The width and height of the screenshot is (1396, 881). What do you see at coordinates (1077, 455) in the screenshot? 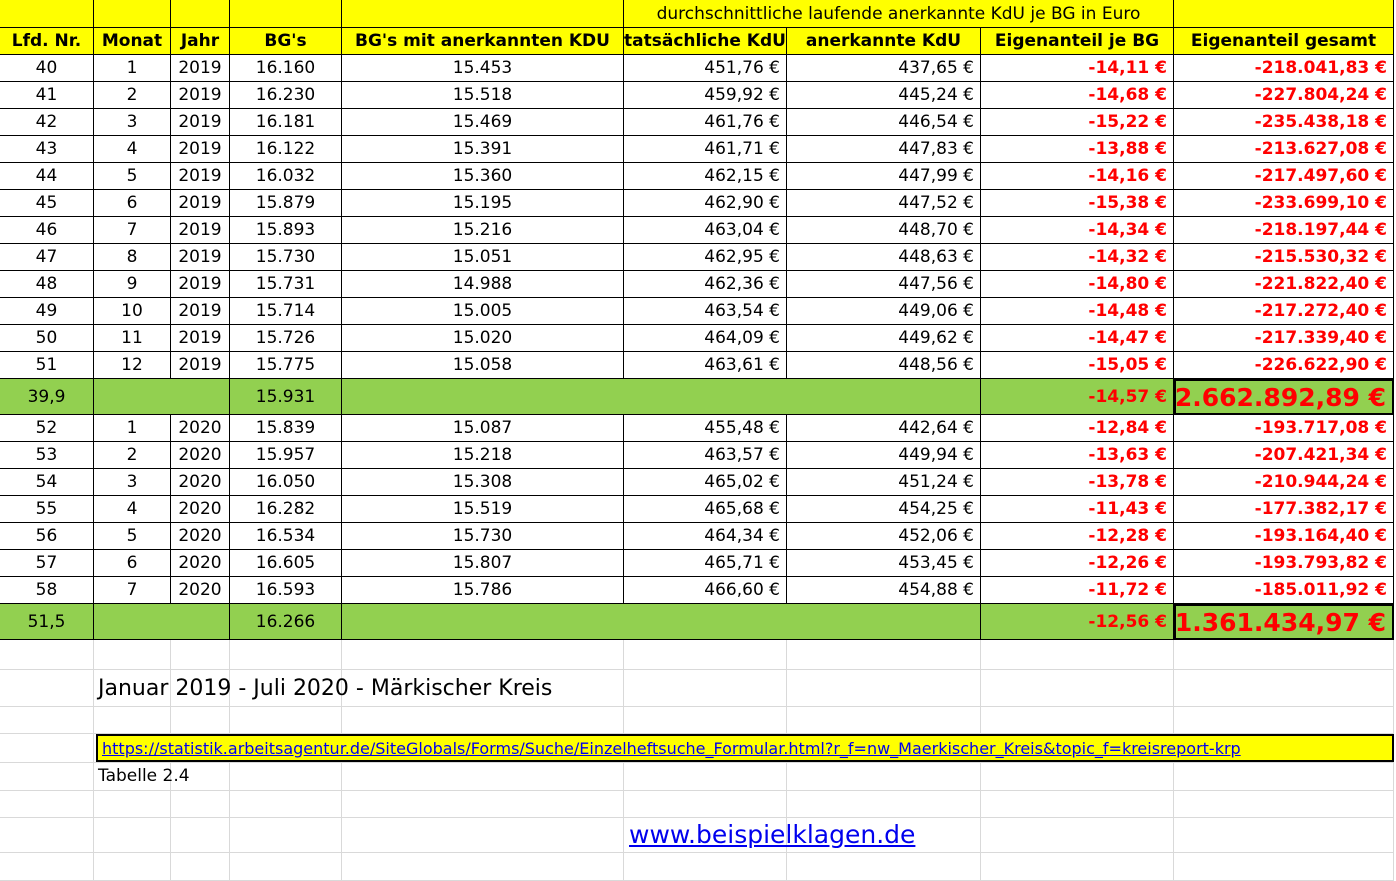
I see `table-cell: -13,63 €` at bounding box center [1077, 455].